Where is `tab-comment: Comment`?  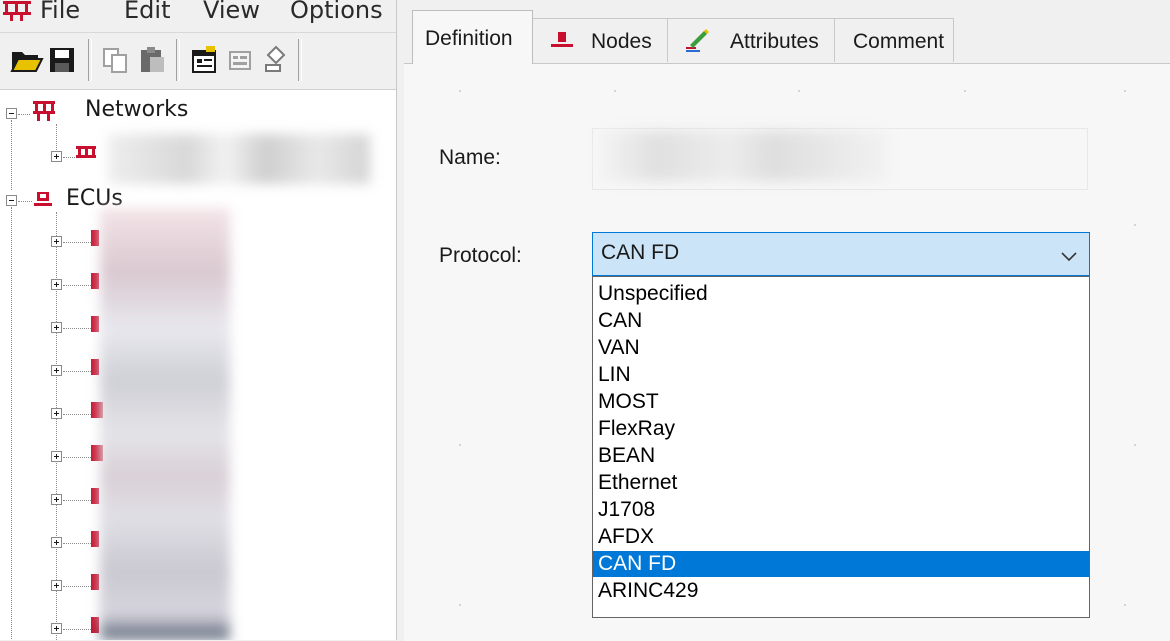
tab-comment: Comment is located at coordinates (894, 40).